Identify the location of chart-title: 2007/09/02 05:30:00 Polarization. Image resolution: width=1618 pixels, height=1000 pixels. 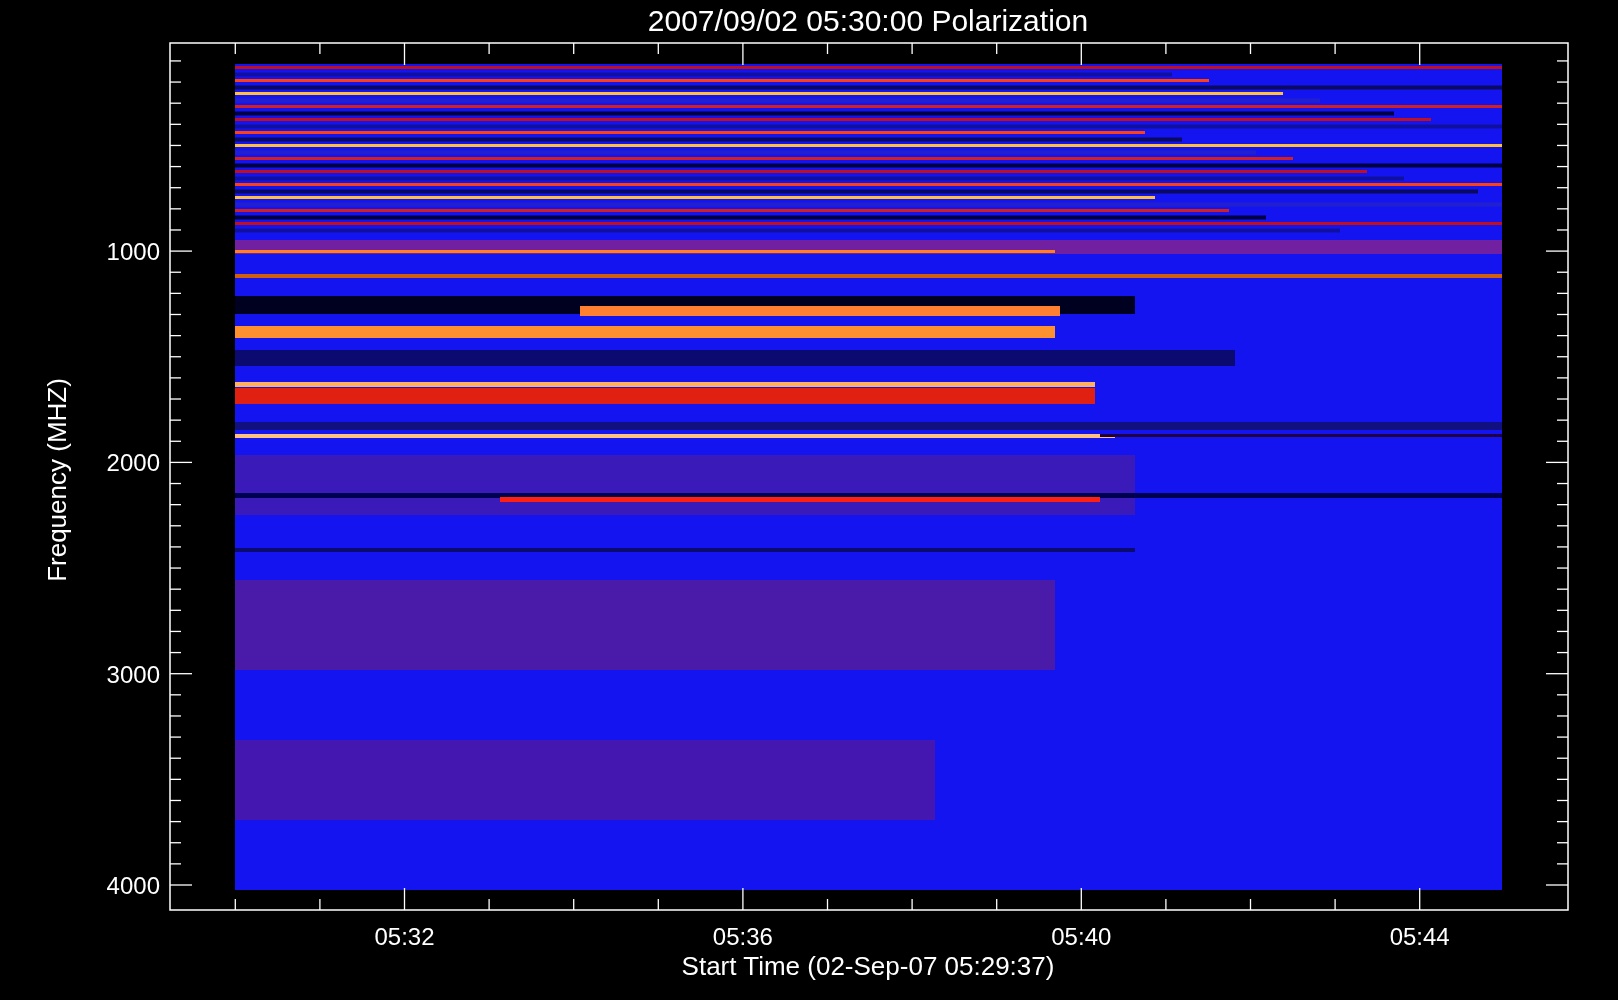
(868, 20).